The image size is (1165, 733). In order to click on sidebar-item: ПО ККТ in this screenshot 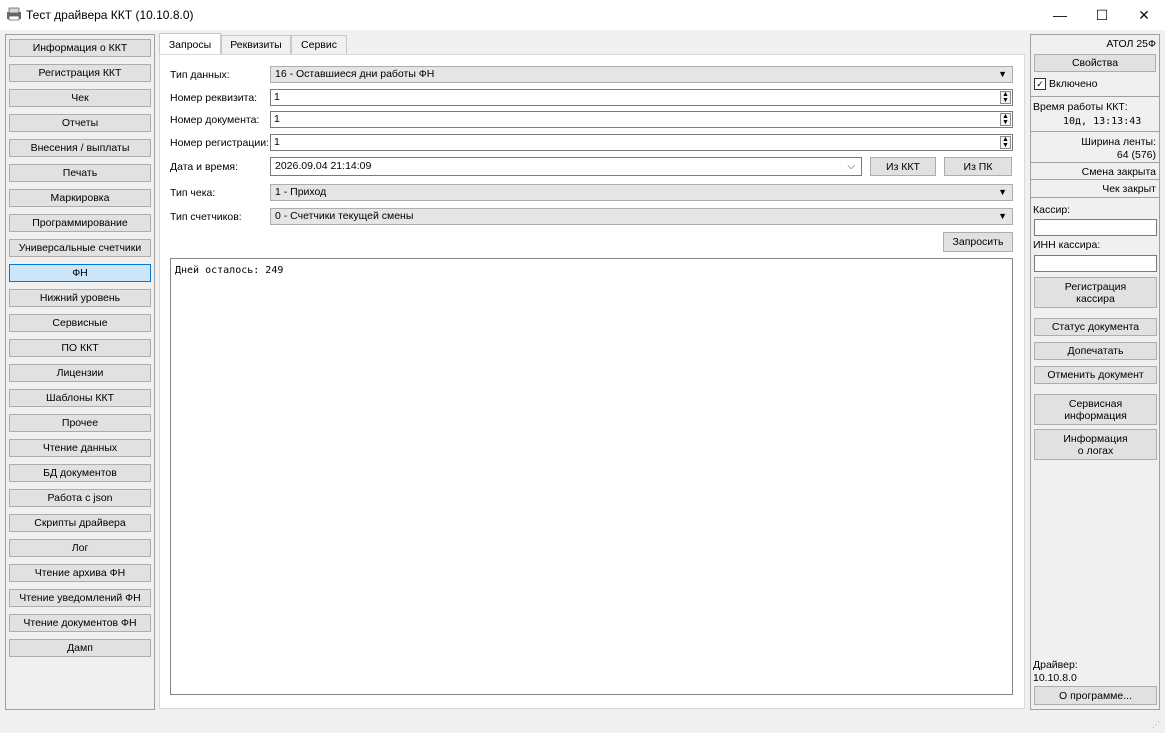, I will do `click(80, 348)`.